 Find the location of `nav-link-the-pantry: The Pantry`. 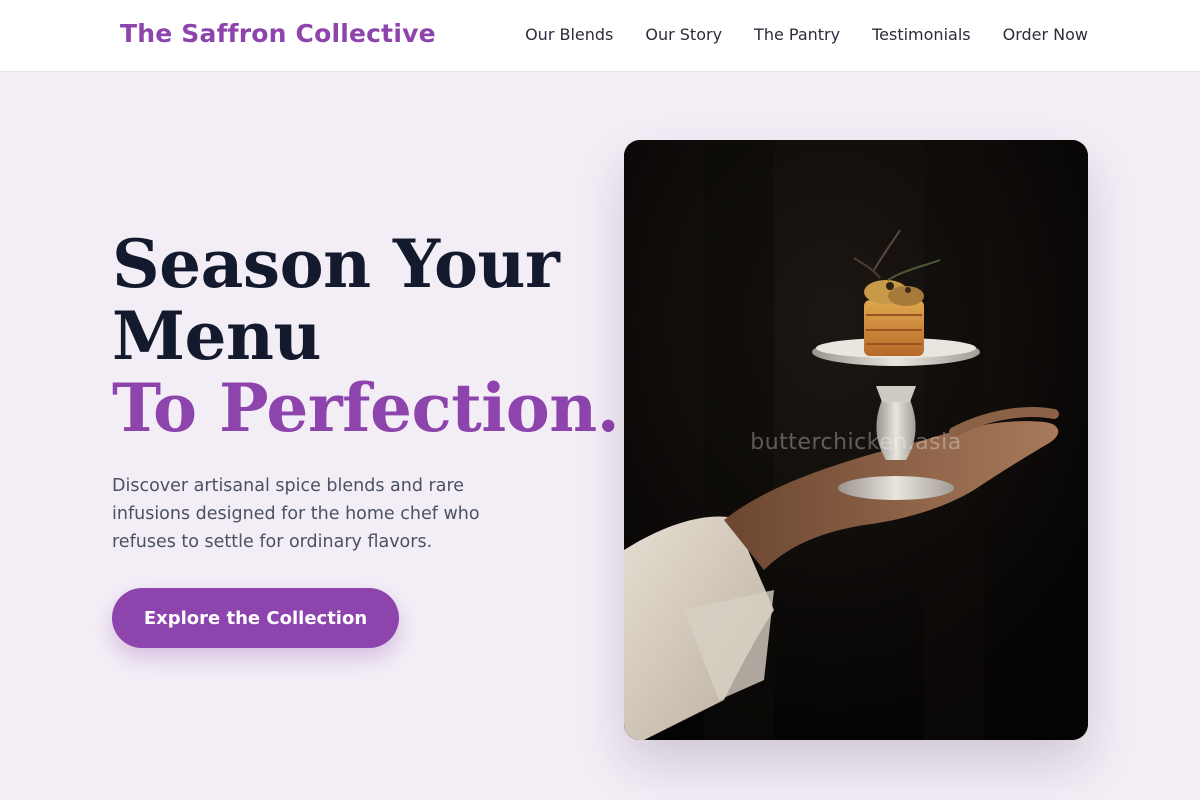

nav-link-the-pantry: The Pantry is located at coordinates (797, 34).